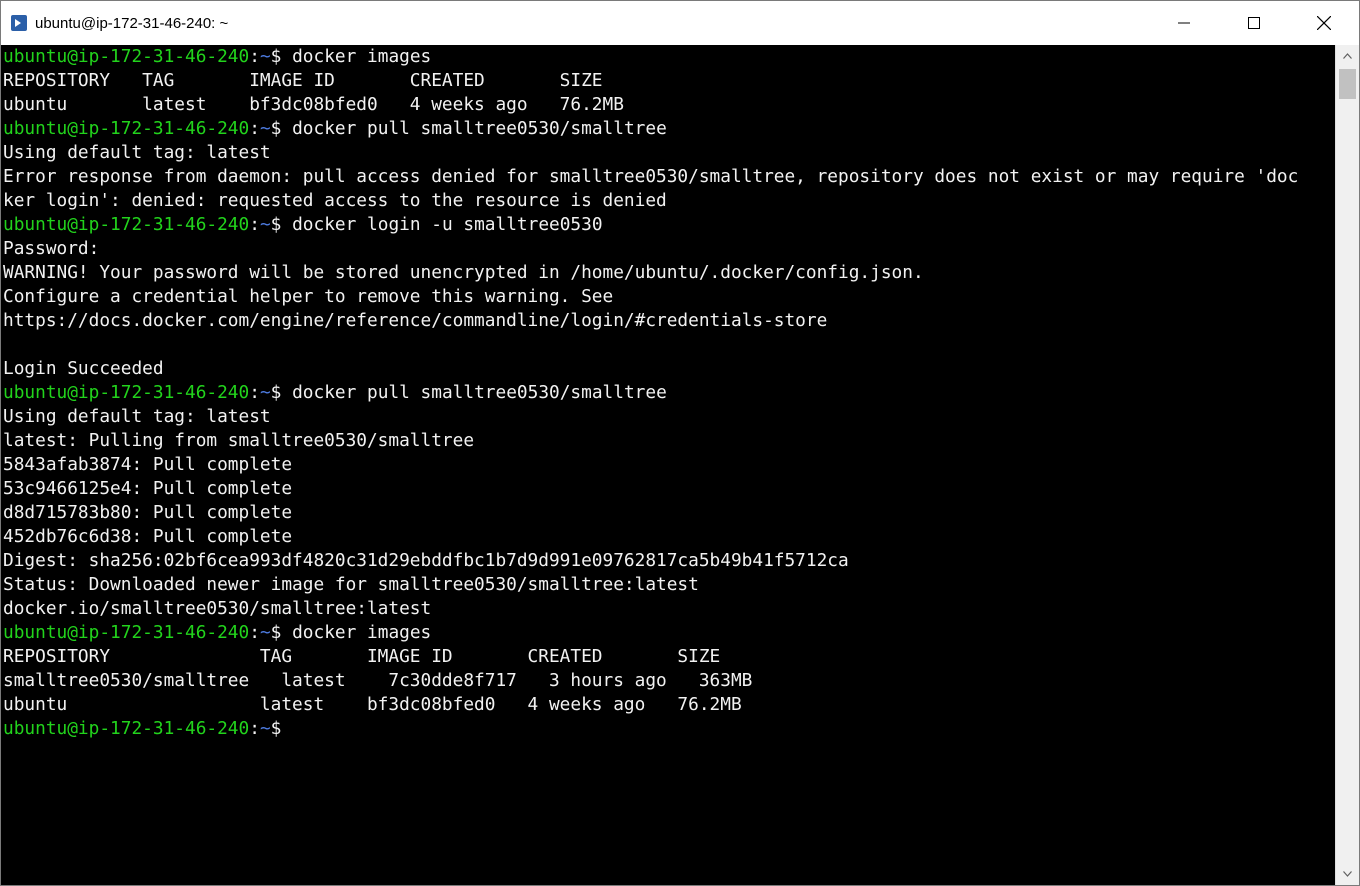 The width and height of the screenshot is (1360, 886). I want to click on window-title: ubuntu@ip-172-31-46-240: ~, so click(132, 23).